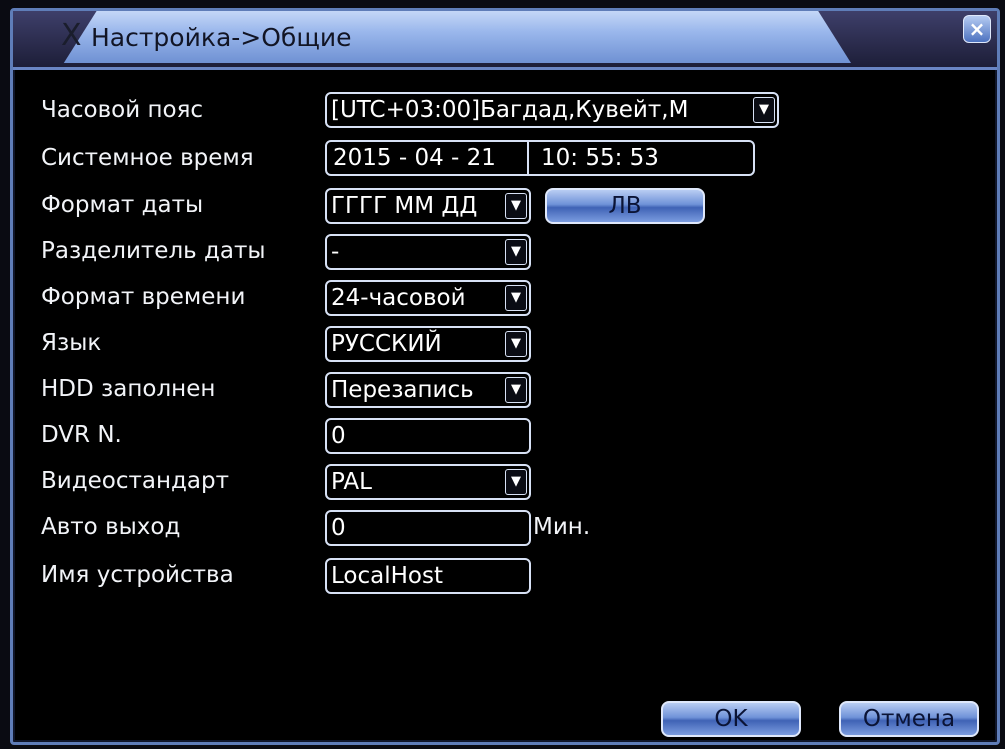 This screenshot has height=749, width=1005. Describe the element at coordinates (71, 35) in the screenshot. I see `tools-icon: Ⅹ` at that location.